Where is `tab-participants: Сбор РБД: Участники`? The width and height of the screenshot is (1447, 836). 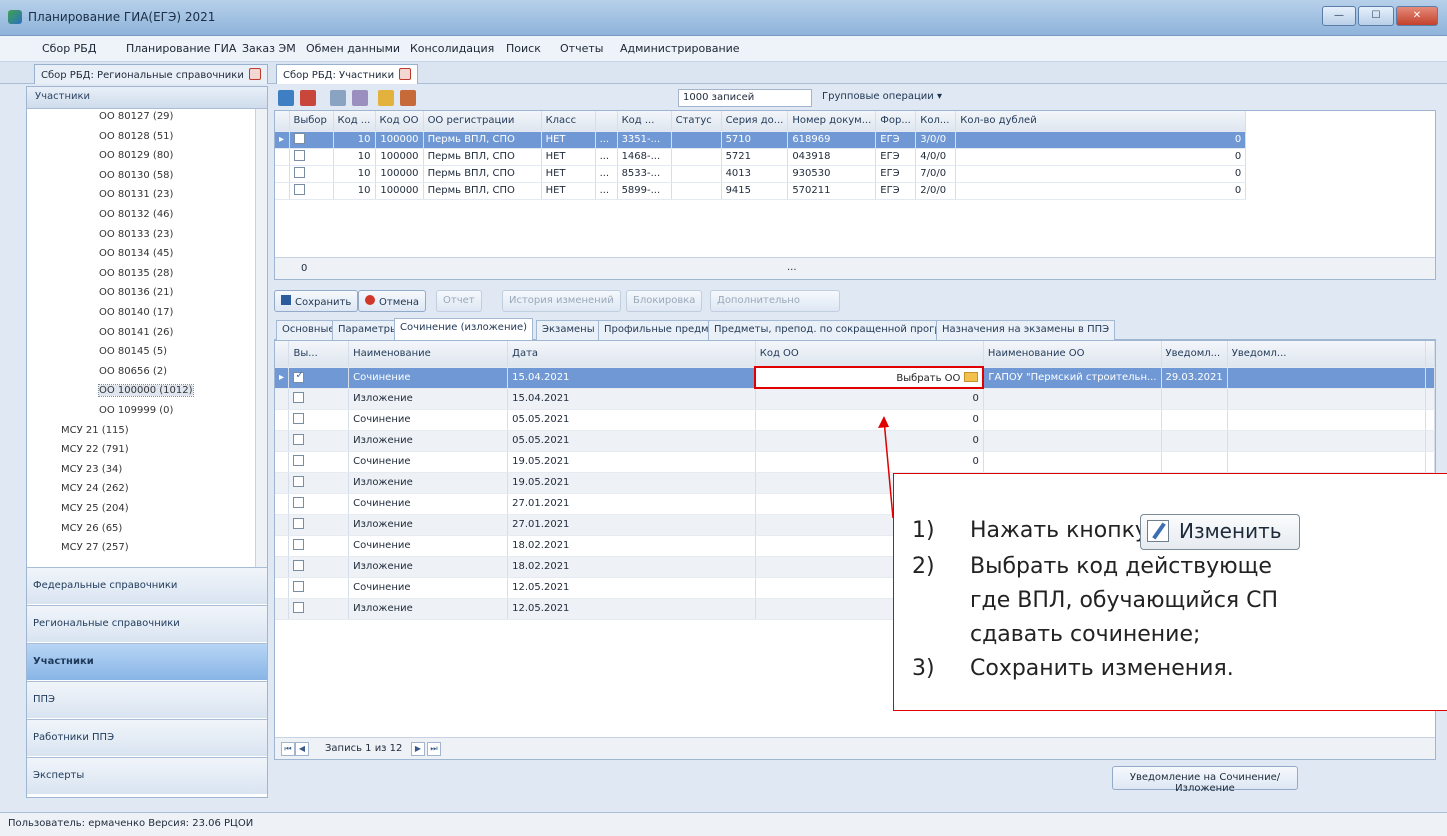 tab-participants: Сбор РБД: Участники is located at coordinates (347, 74).